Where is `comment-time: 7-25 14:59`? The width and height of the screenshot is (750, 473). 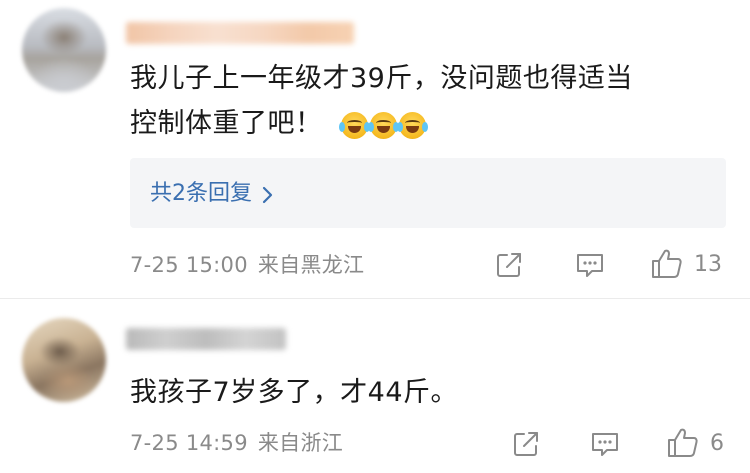
comment-time: 7-25 14:59 is located at coordinates (189, 443).